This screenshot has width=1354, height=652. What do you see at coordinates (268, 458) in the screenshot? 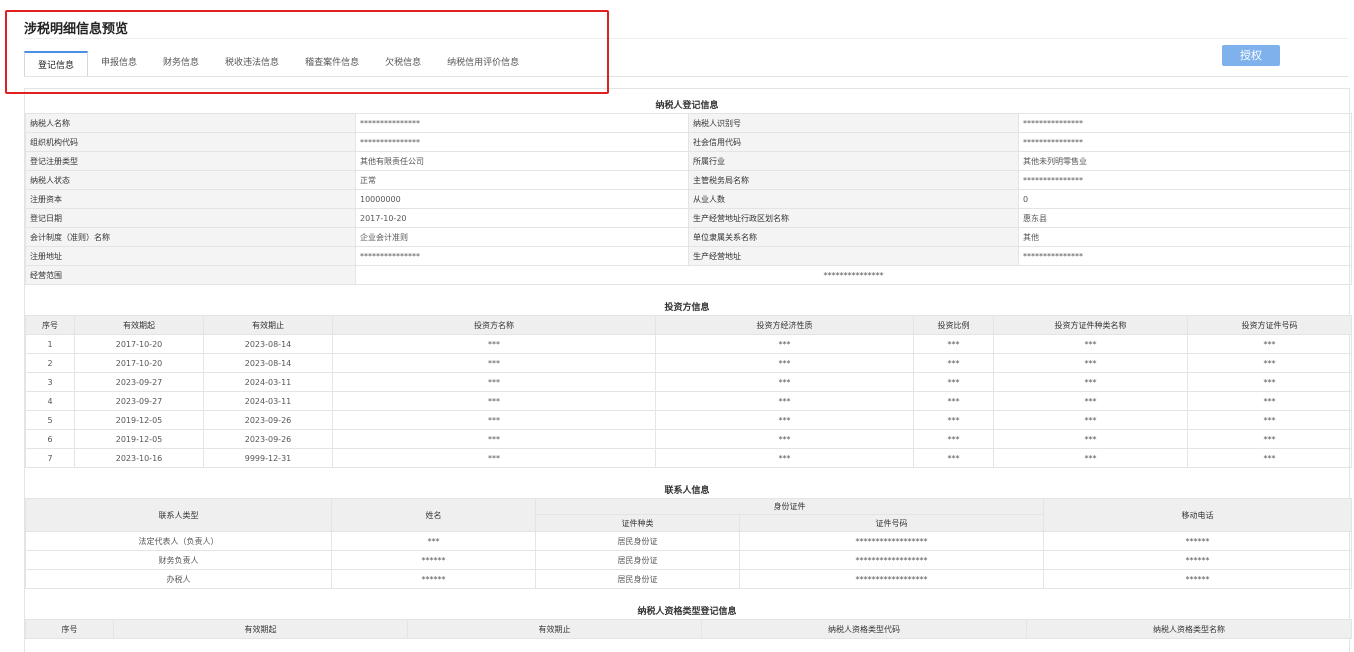
I see `investor-cell: 9999-12-31` at bounding box center [268, 458].